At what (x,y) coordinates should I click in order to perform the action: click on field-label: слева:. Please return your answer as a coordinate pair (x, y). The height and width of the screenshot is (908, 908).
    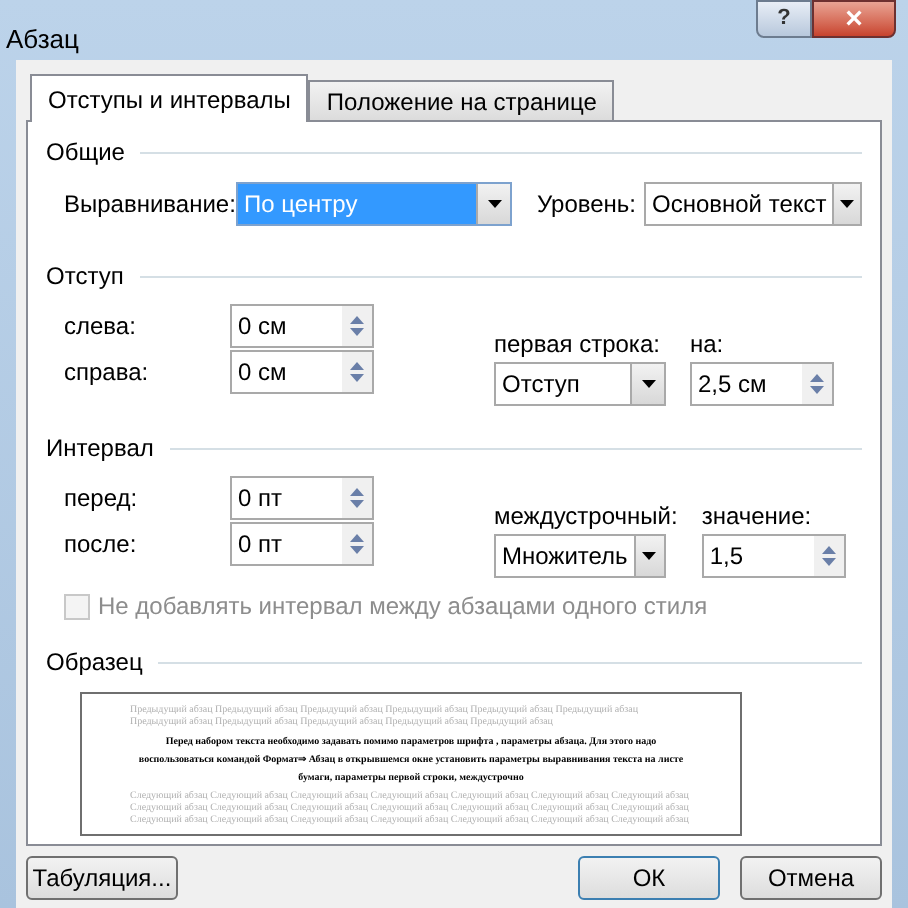
    Looking at the image, I should click on (101, 327).